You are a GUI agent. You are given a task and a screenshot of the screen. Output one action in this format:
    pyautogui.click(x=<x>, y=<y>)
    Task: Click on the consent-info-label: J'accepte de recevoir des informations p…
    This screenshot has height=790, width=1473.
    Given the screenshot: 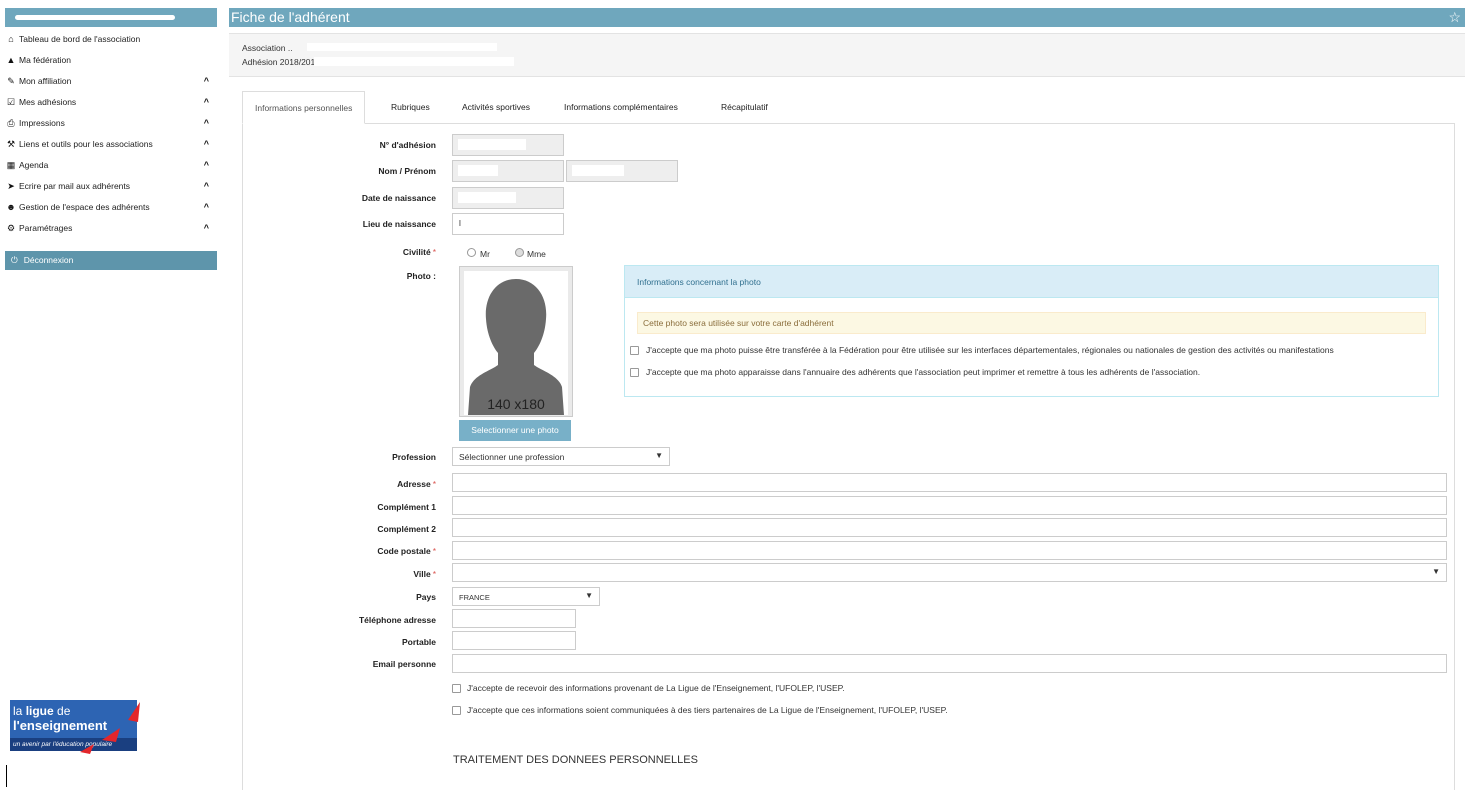 What is the action you would take?
    pyautogui.click(x=656, y=688)
    